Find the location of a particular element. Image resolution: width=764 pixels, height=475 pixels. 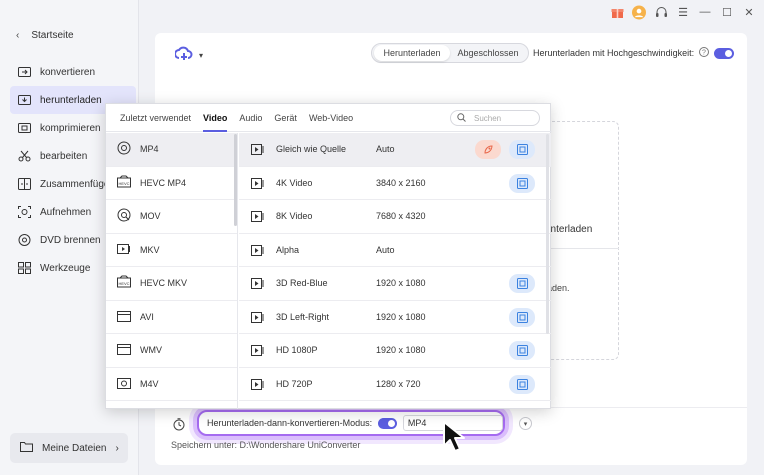

chevron-right-icon: › is located at coordinates (117, 448).